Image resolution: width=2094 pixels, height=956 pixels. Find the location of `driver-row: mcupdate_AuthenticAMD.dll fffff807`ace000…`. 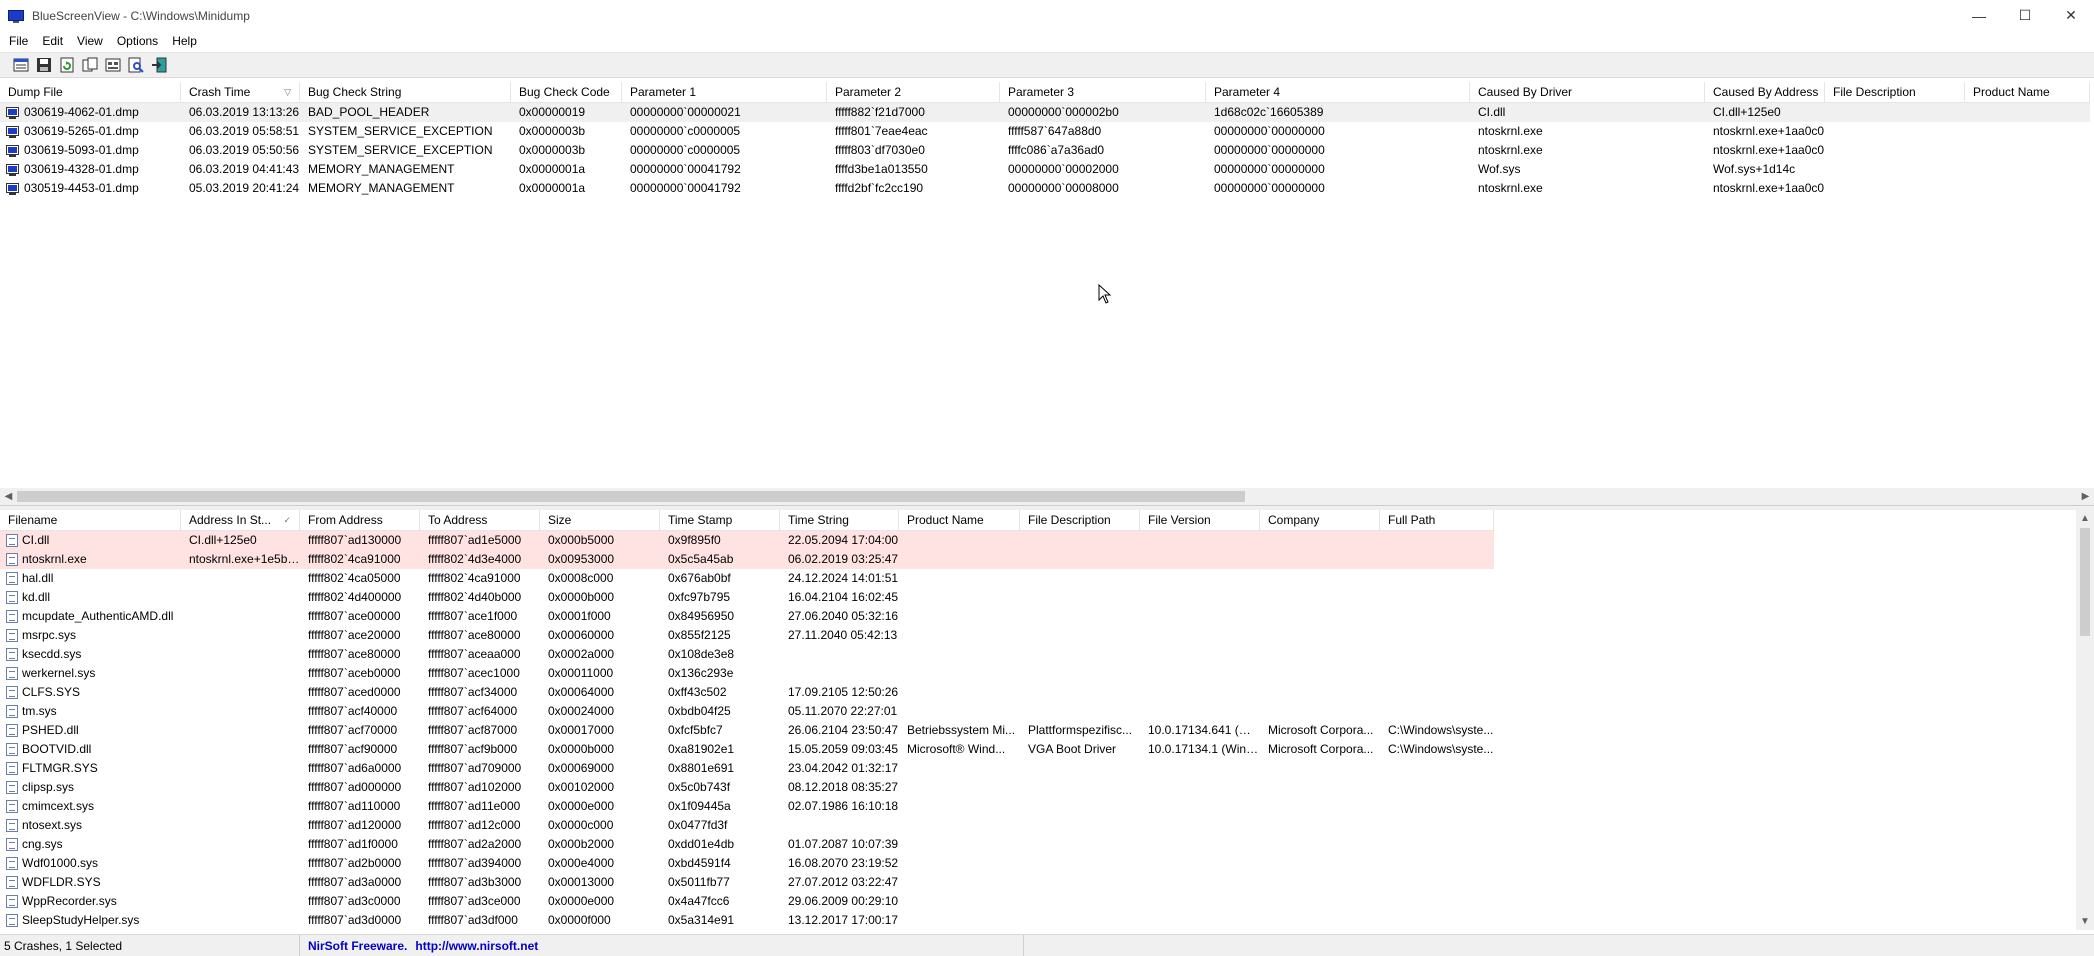

driver-row: mcupdate_AuthenticAMD.dll fffff807`ace000… is located at coordinates (747, 616).